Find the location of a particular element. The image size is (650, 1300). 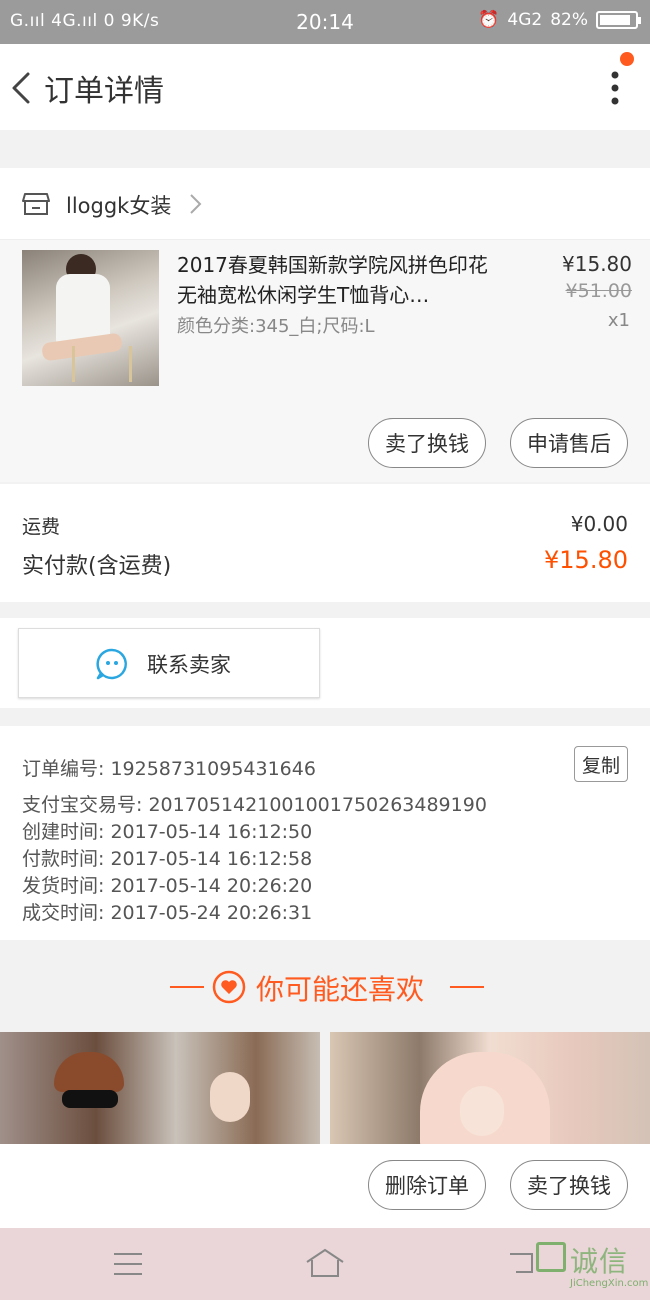

sell-for-cash-button: 卖了换钱 is located at coordinates (427, 443).